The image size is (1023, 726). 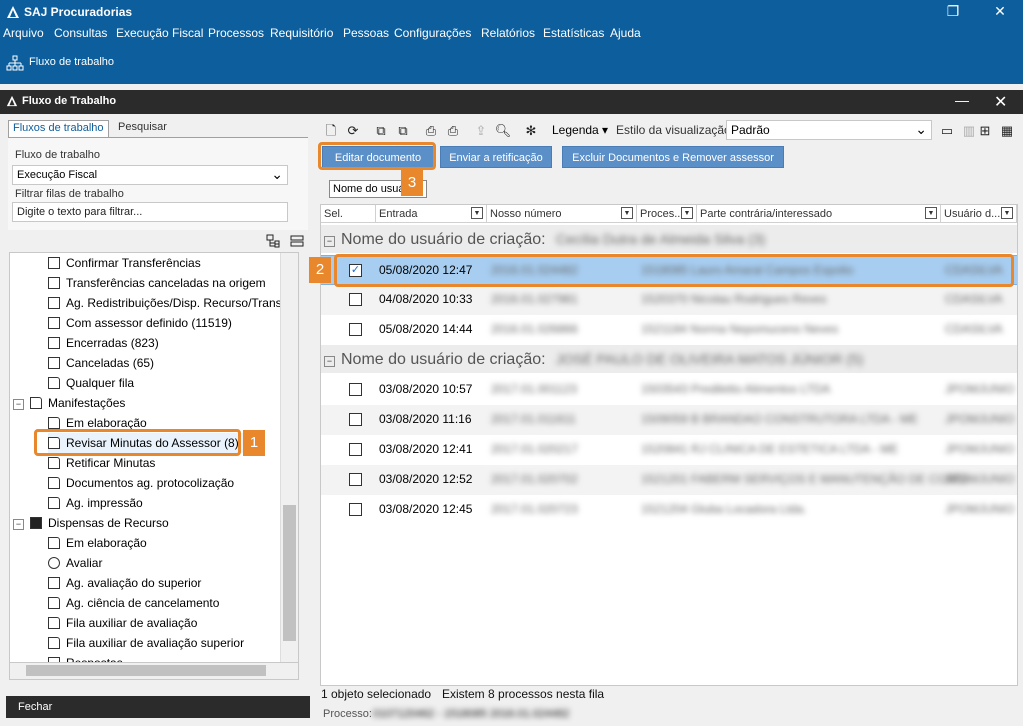 What do you see at coordinates (146, 643) in the screenshot?
I see `tree-item: Fila auxiliar de avaliação superior` at bounding box center [146, 643].